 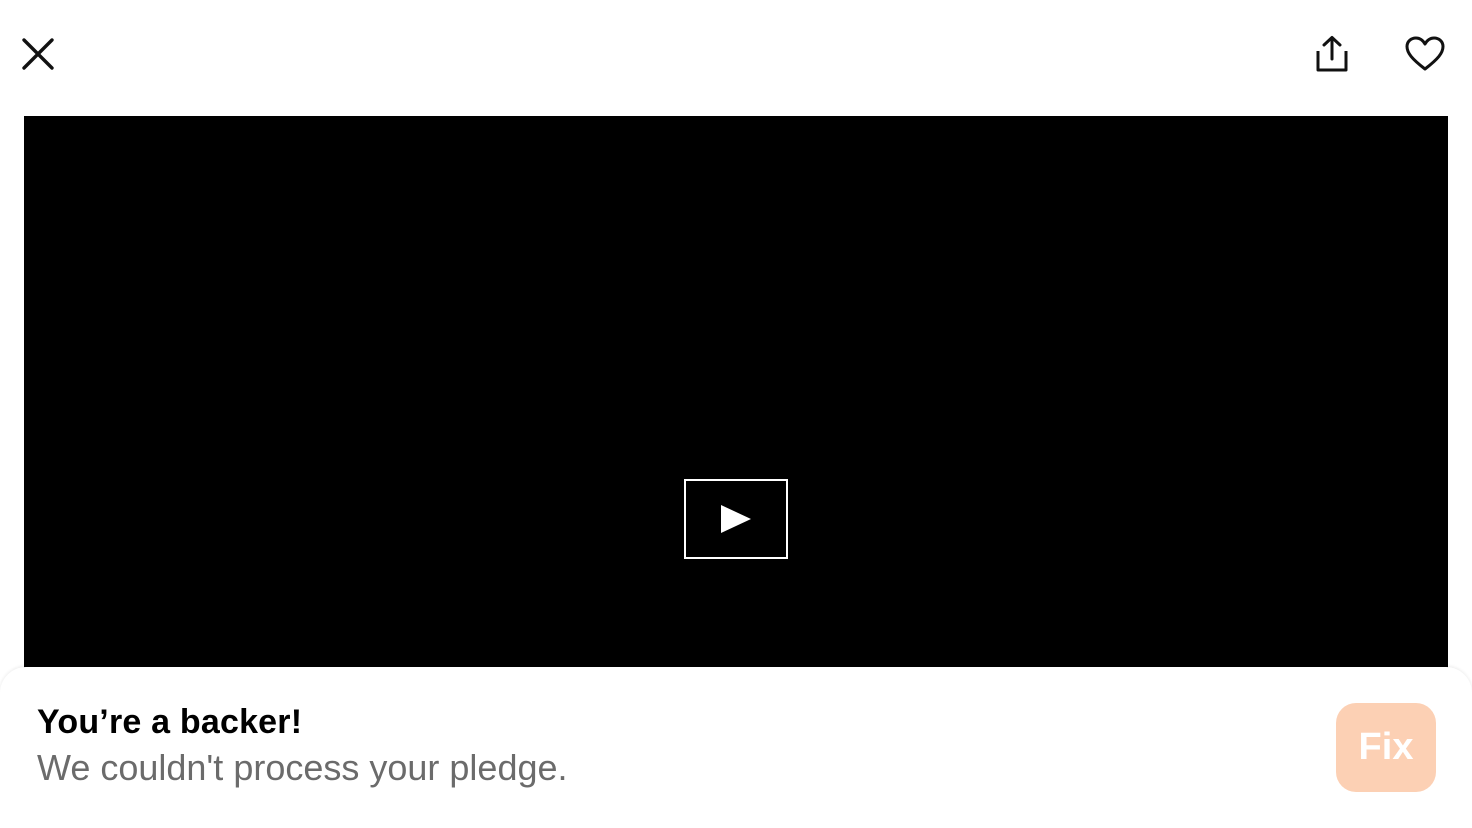 I want to click on play-button, so click(x=736, y=519).